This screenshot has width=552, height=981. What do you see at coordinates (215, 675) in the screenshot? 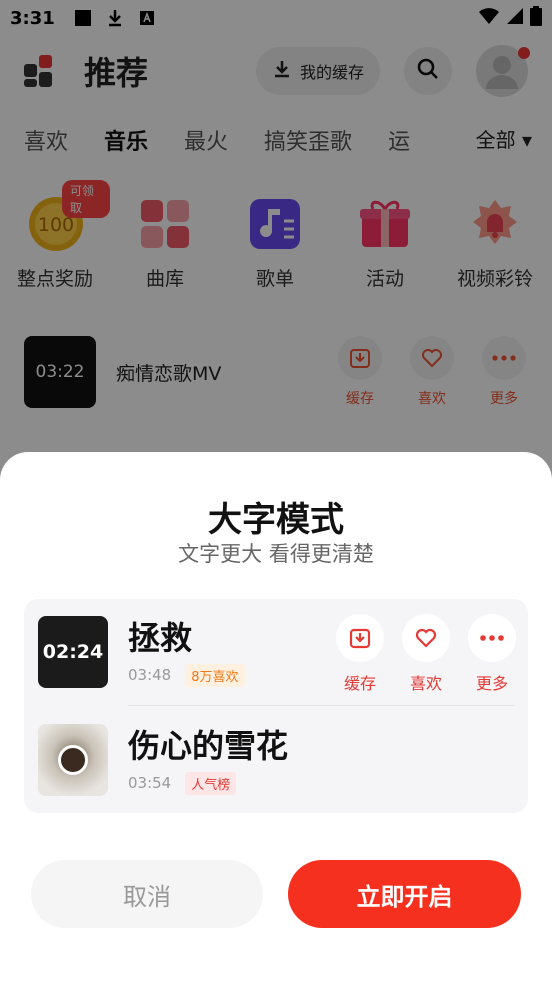
I see `likes-tag: 8万喜欢` at bounding box center [215, 675].